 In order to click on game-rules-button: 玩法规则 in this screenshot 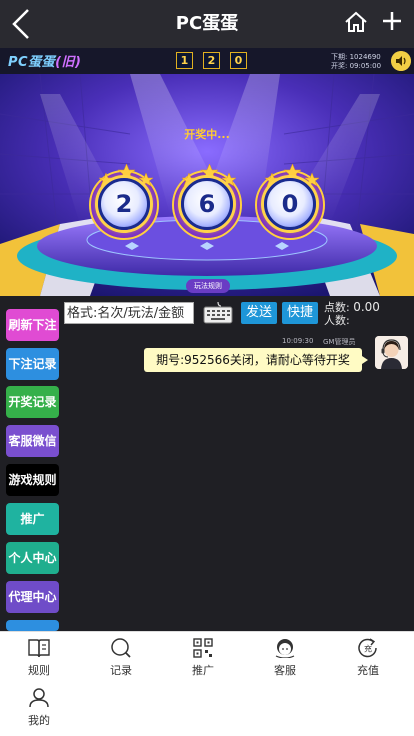, I will do `click(208, 286)`.